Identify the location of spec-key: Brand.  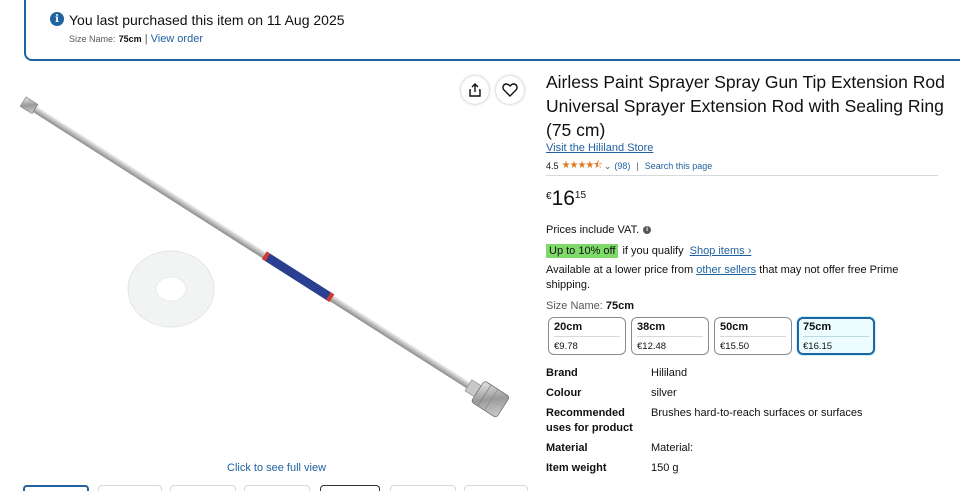
(562, 373).